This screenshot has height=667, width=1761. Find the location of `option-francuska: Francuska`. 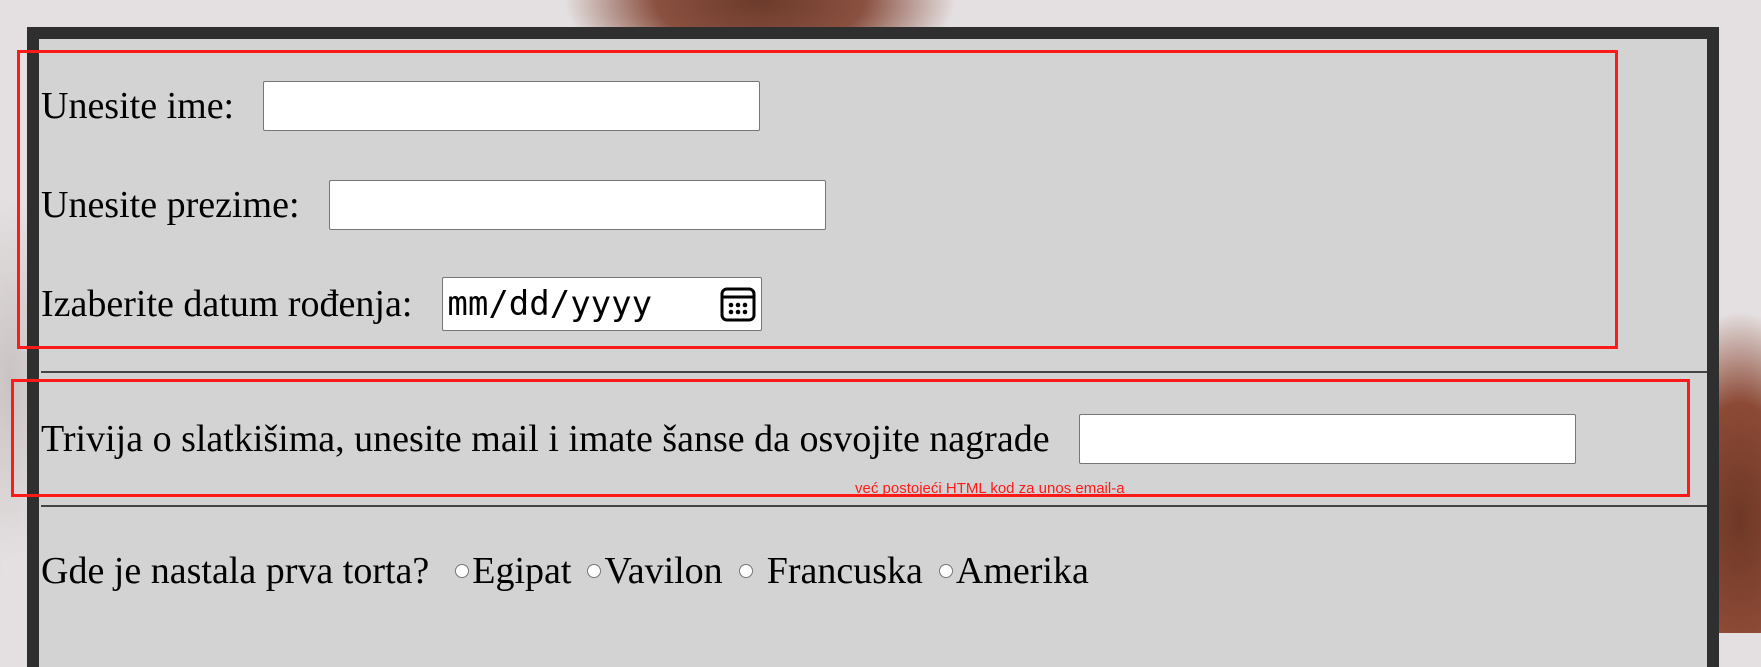

option-francuska: Francuska is located at coordinates (830, 571).